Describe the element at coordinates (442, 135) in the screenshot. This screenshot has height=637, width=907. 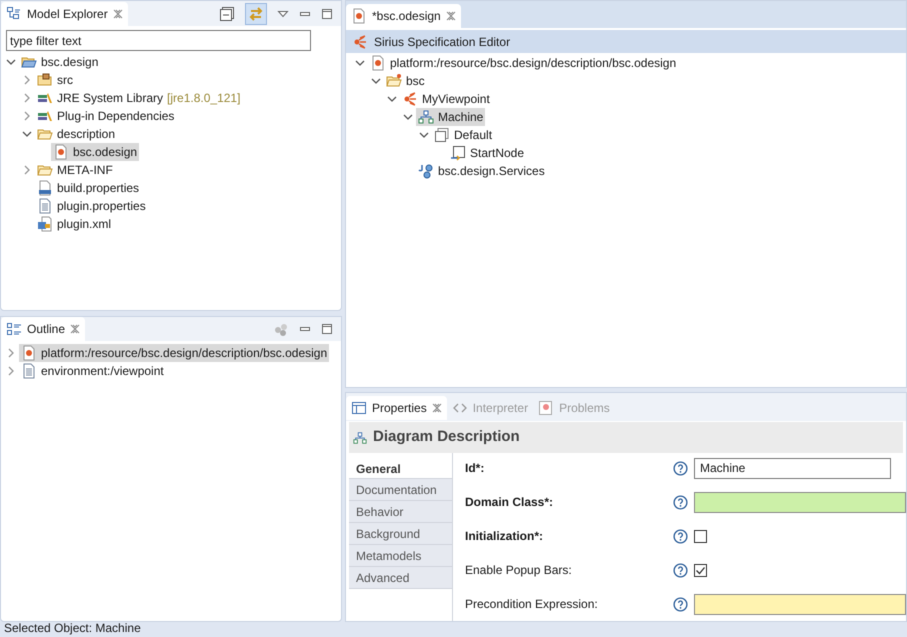
I see `layer-icon` at that location.